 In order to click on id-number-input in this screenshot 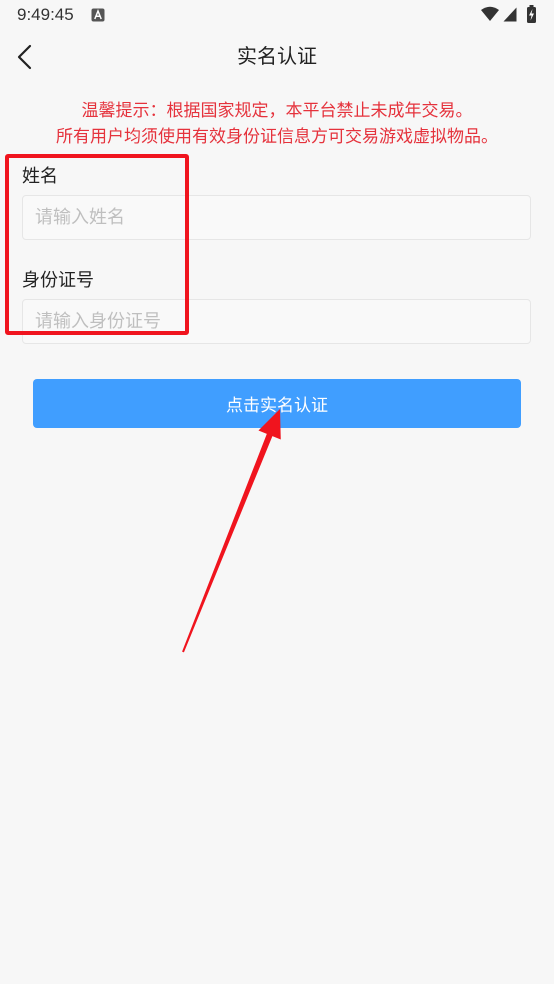, I will do `click(276, 321)`.